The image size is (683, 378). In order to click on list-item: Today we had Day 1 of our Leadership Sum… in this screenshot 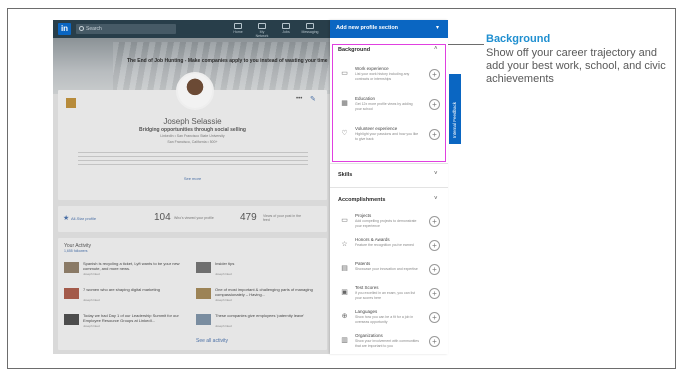, I will do `click(126, 322)`.